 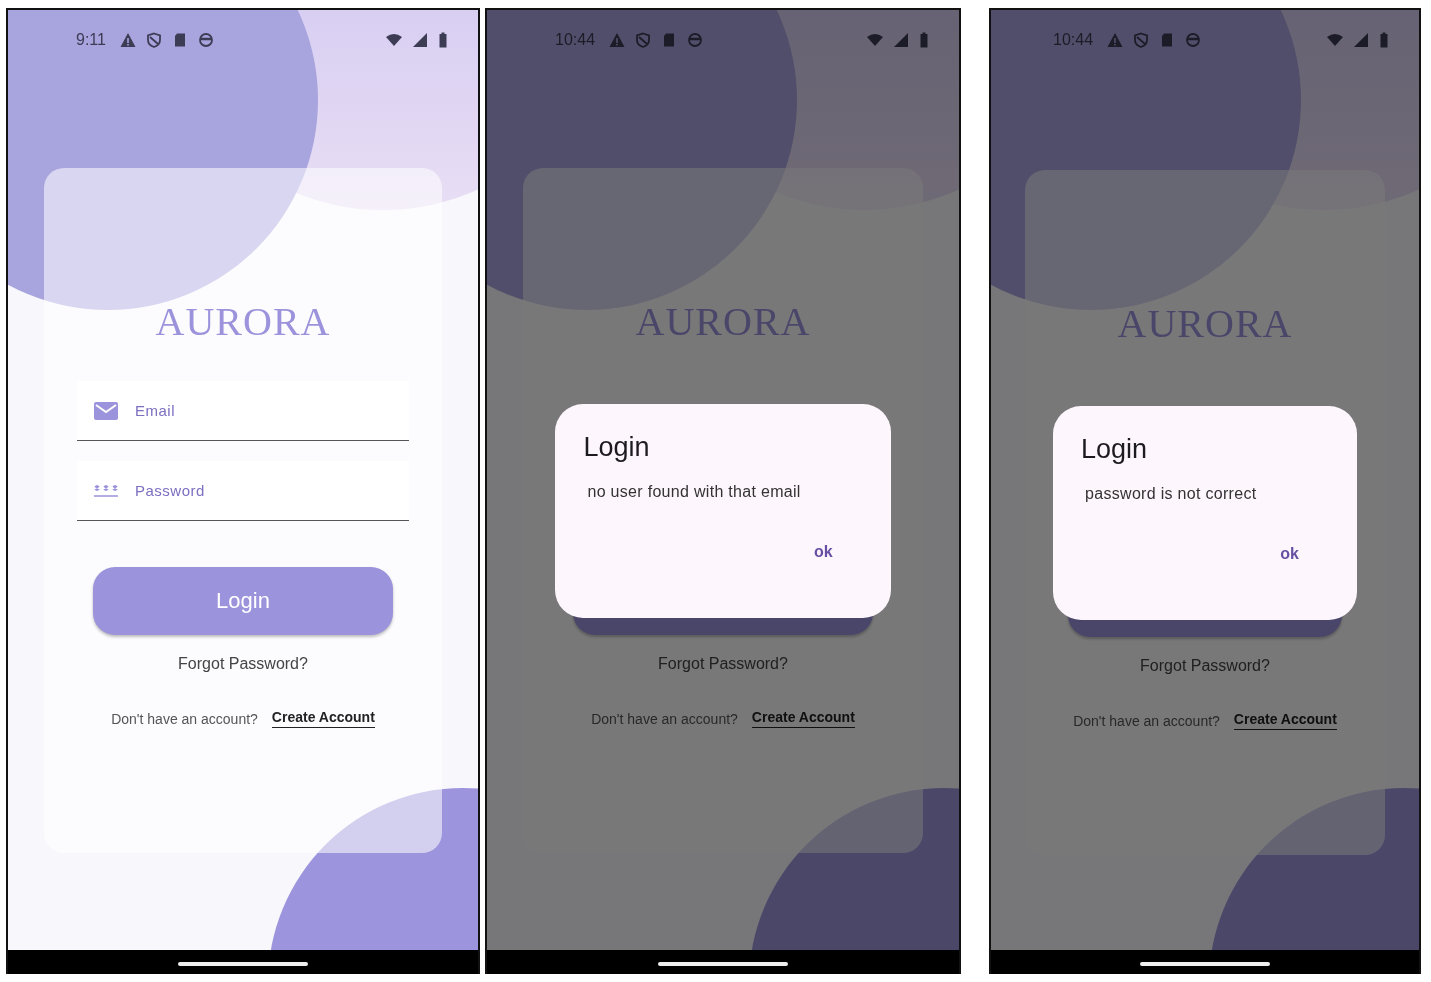 I want to click on aurora-logo: AURORA, so click(x=243, y=321).